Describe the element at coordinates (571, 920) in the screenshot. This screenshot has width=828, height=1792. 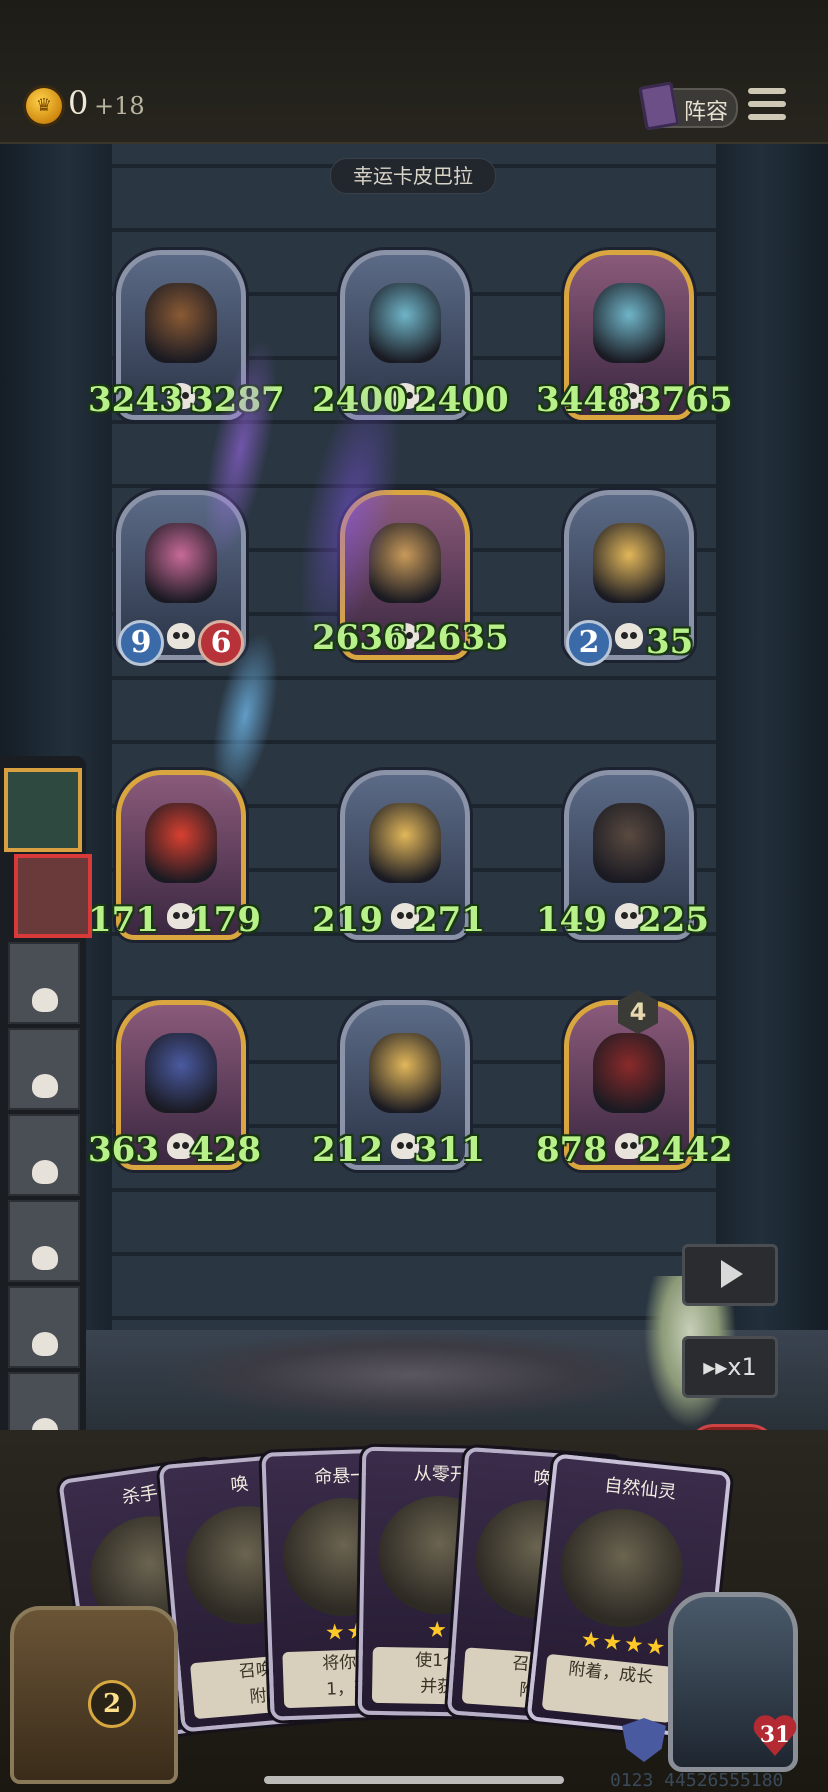
I see `unit-attack: 149` at that location.